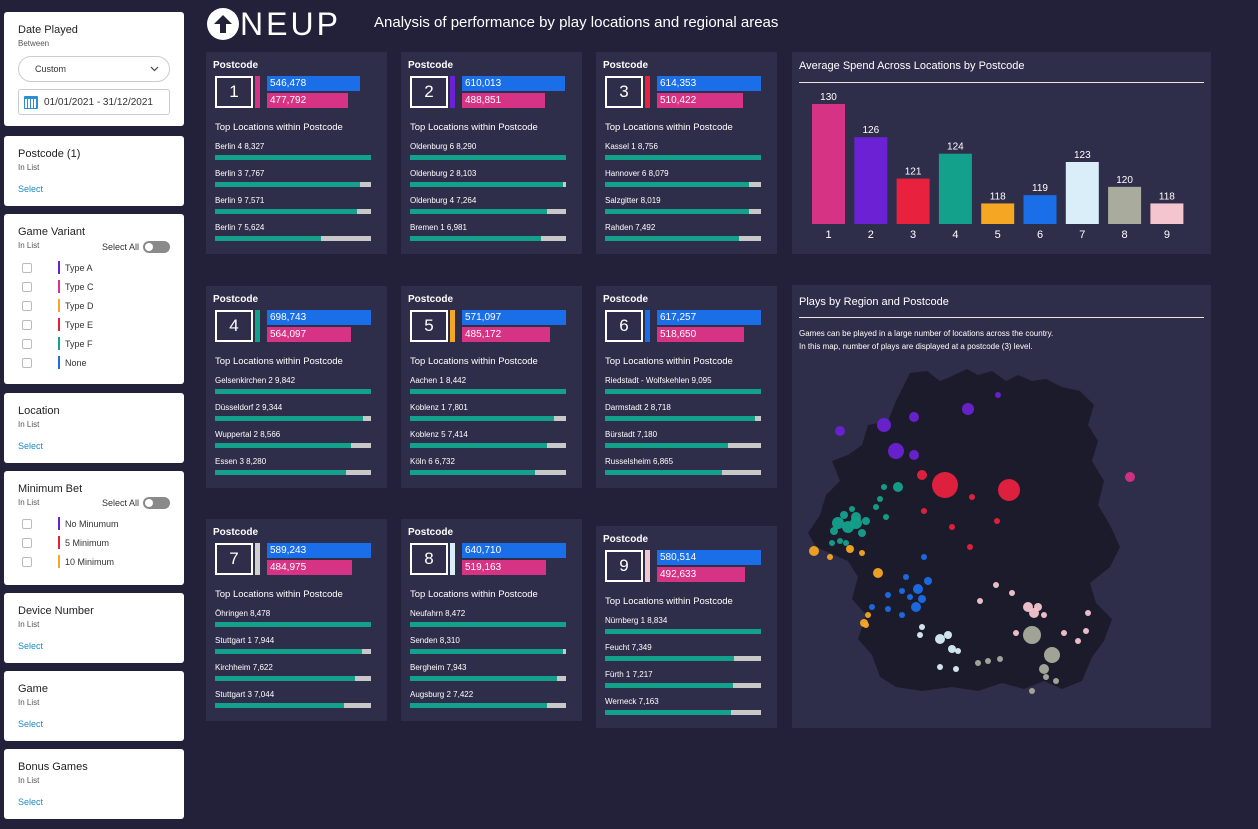  Describe the element at coordinates (94, 343) in the screenshot. I see `filter-option: Type F` at that location.